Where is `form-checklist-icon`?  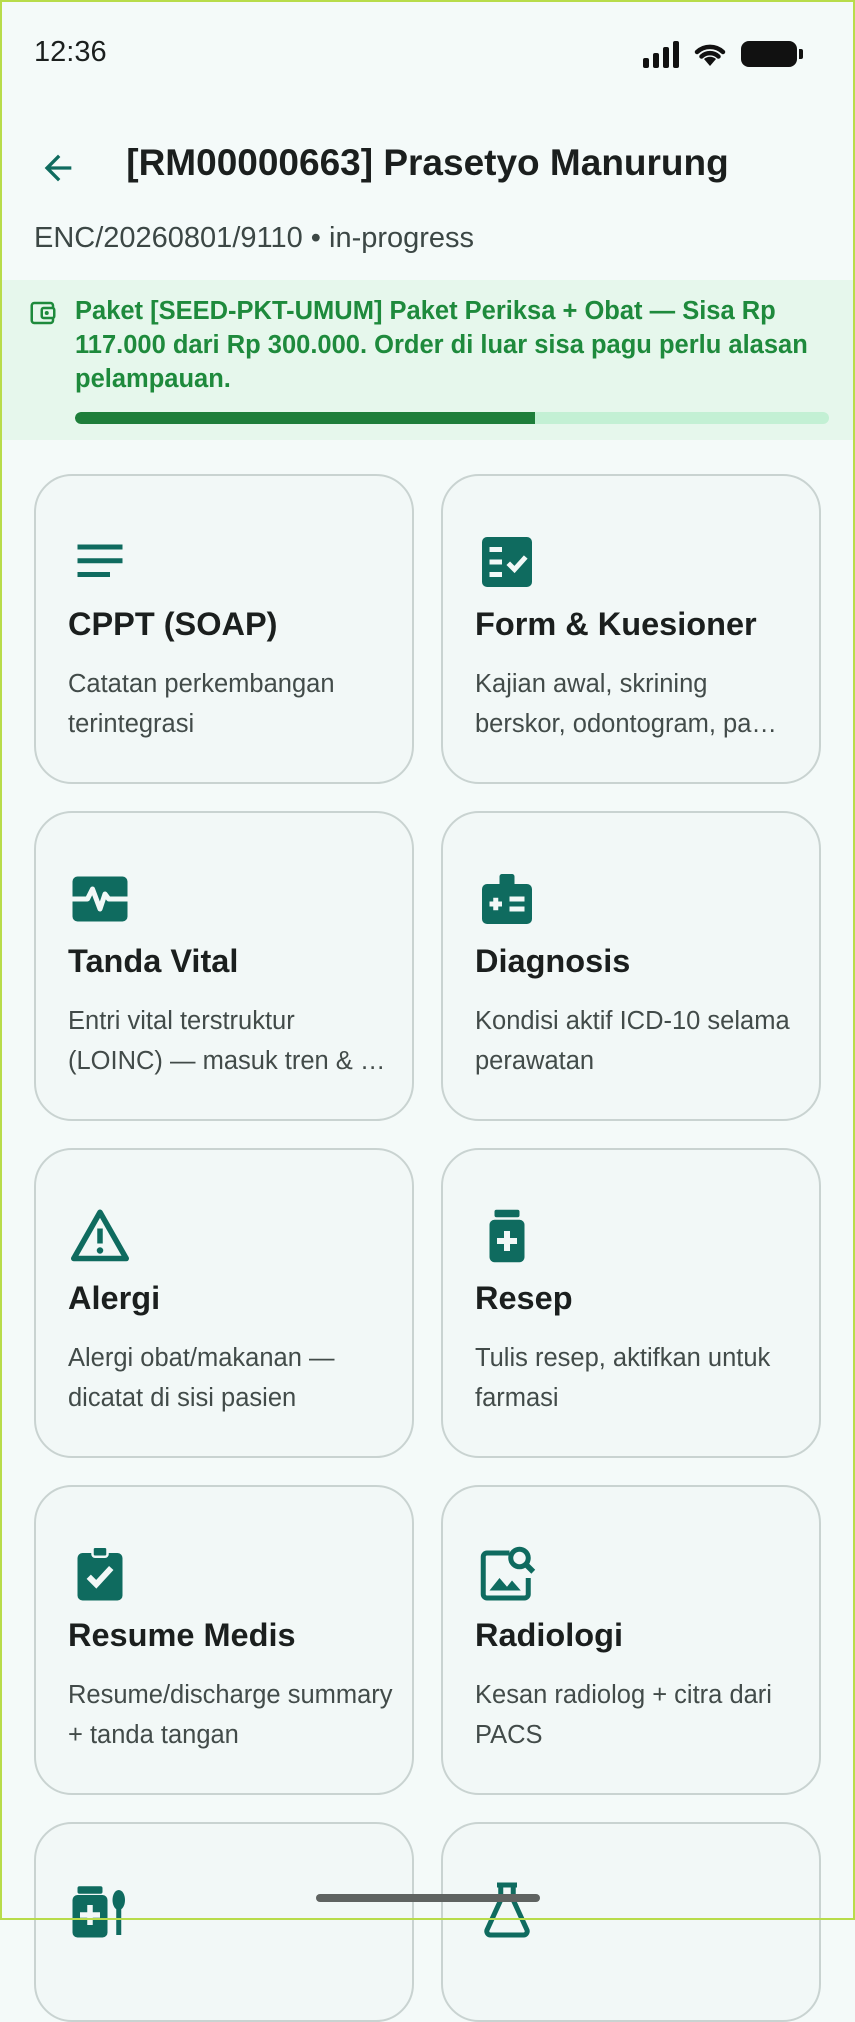
form-checklist-icon is located at coordinates (507, 562).